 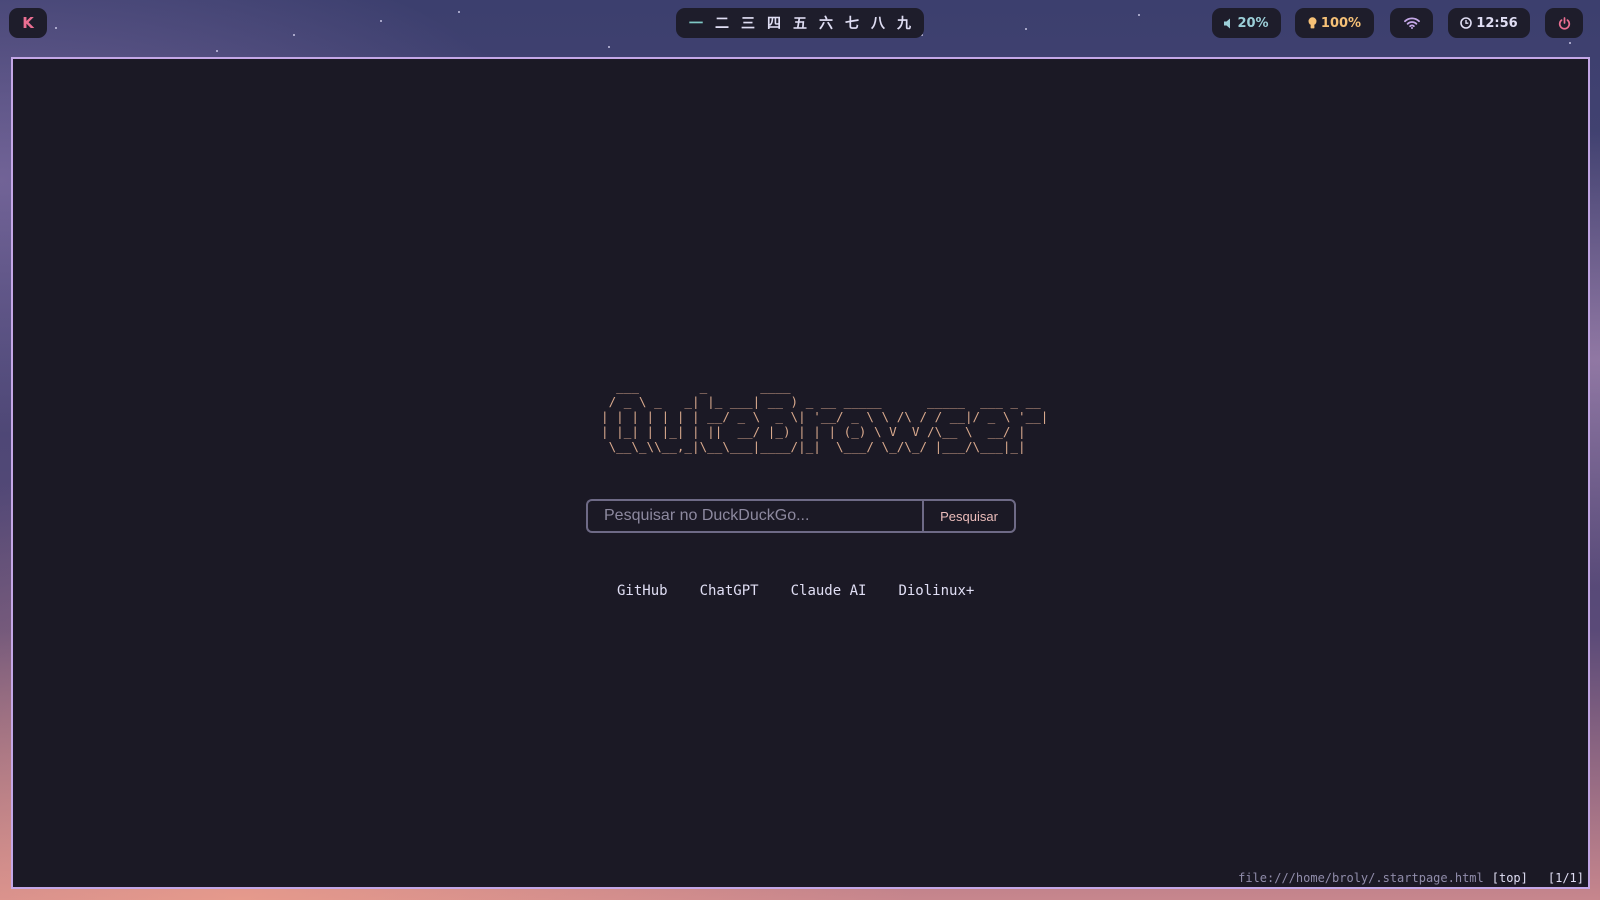 I want to click on clock-label: 12:56, so click(x=1497, y=23).